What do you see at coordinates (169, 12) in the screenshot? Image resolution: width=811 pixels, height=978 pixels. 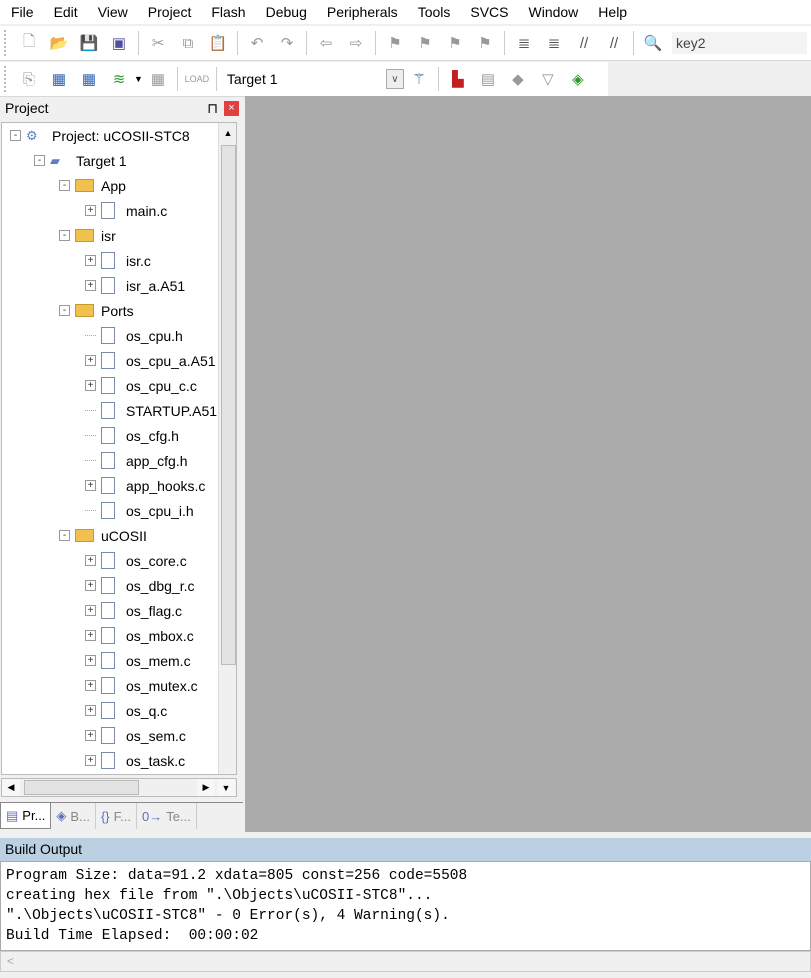 I see `menu-project: Project` at bounding box center [169, 12].